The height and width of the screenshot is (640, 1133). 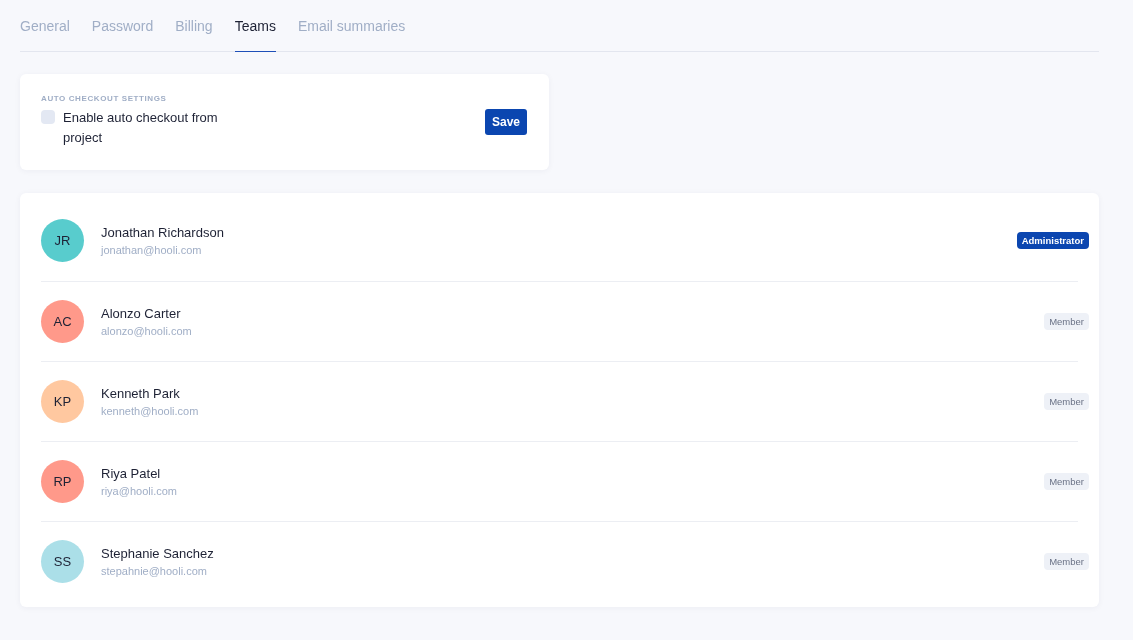 What do you see at coordinates (139, 491) in the screenshot?
I see `member-email: riya@hooli.com` at bounding box center [139, 491].